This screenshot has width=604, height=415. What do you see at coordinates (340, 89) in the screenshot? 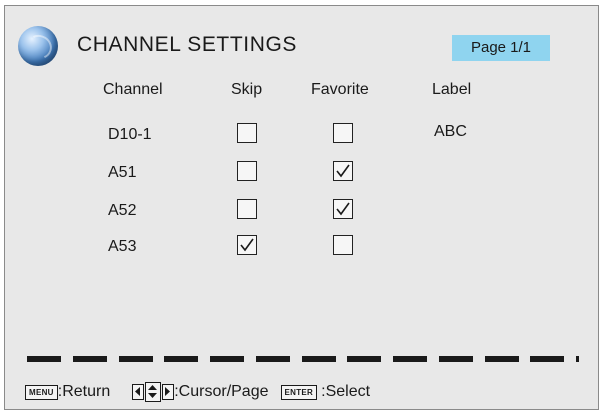
I see `column-header-favorite: Favorite` at bounding box center [340, 89].